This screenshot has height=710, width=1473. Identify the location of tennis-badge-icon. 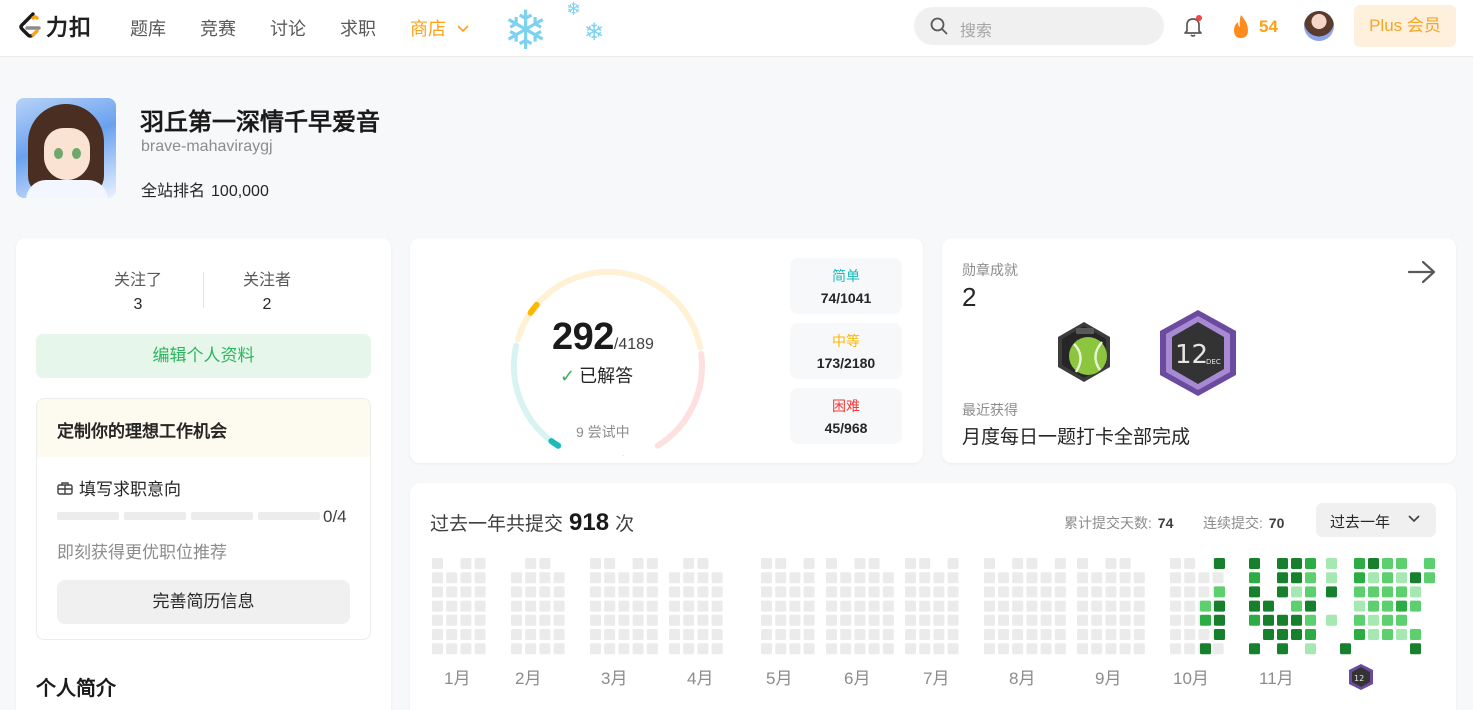
(1084, 352).